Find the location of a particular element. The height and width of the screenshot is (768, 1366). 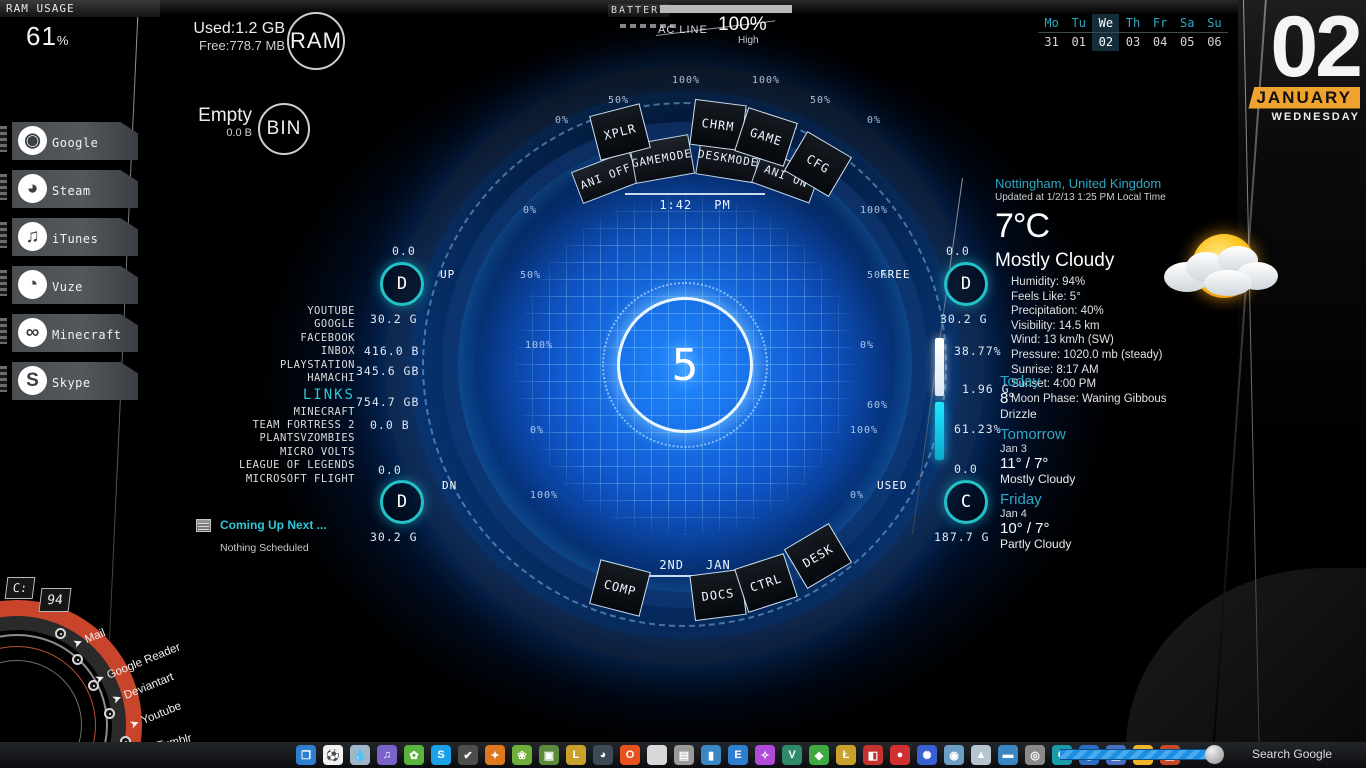

weather-detail-line: Visibility: 14.5 km is located at coordinates (1055, 325).